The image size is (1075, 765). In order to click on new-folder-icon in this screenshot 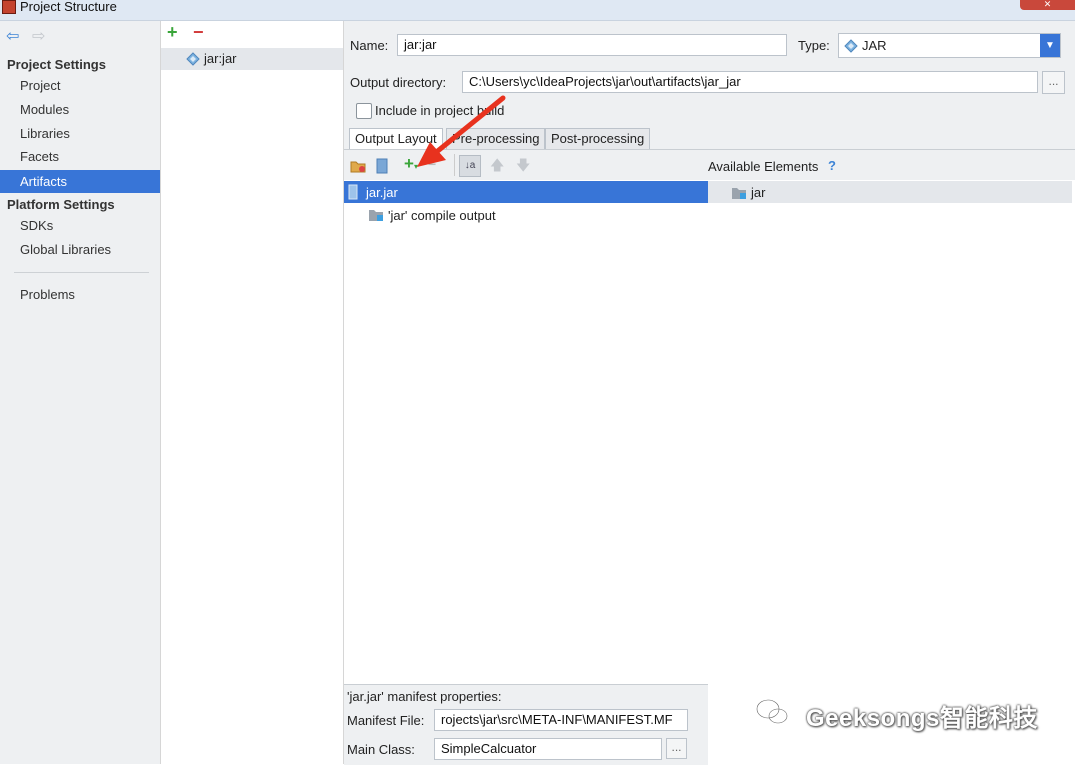, I will do `click(358, 166)`.